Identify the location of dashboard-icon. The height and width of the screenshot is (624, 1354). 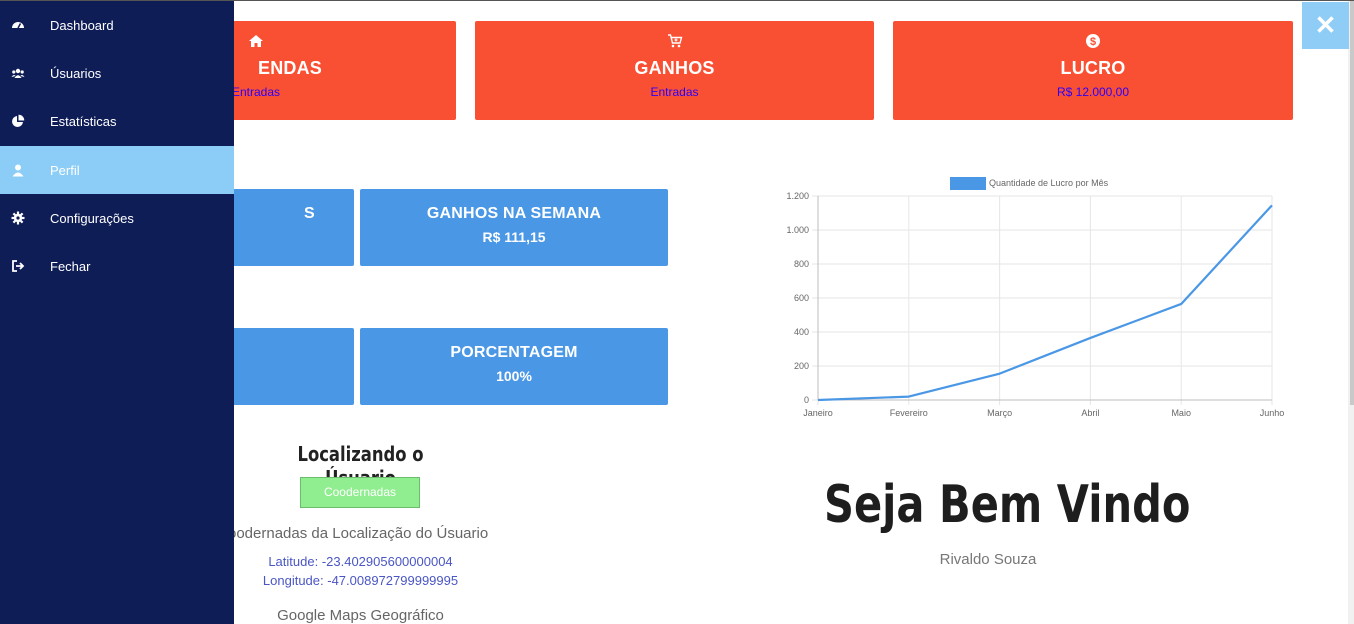
(18, 25).